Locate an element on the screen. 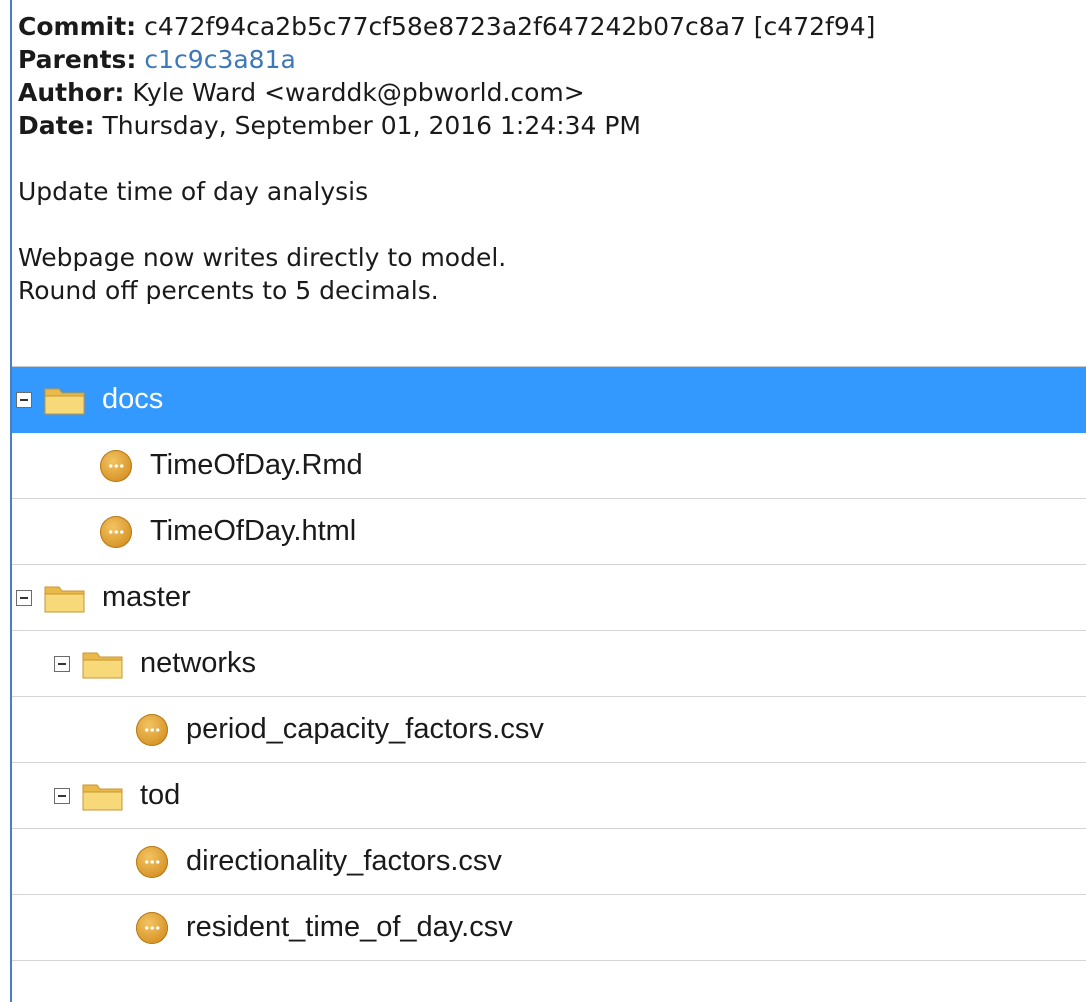  parents-line: Parents: c1c9c3a81a is located at coordinates (552, 59).